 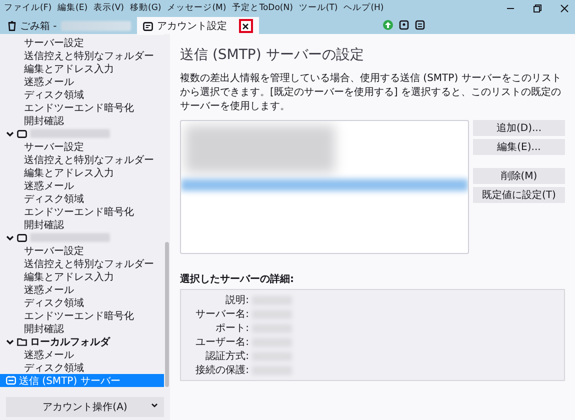 I want to click on action-button: 削除(M), so click(x=519, y=176).